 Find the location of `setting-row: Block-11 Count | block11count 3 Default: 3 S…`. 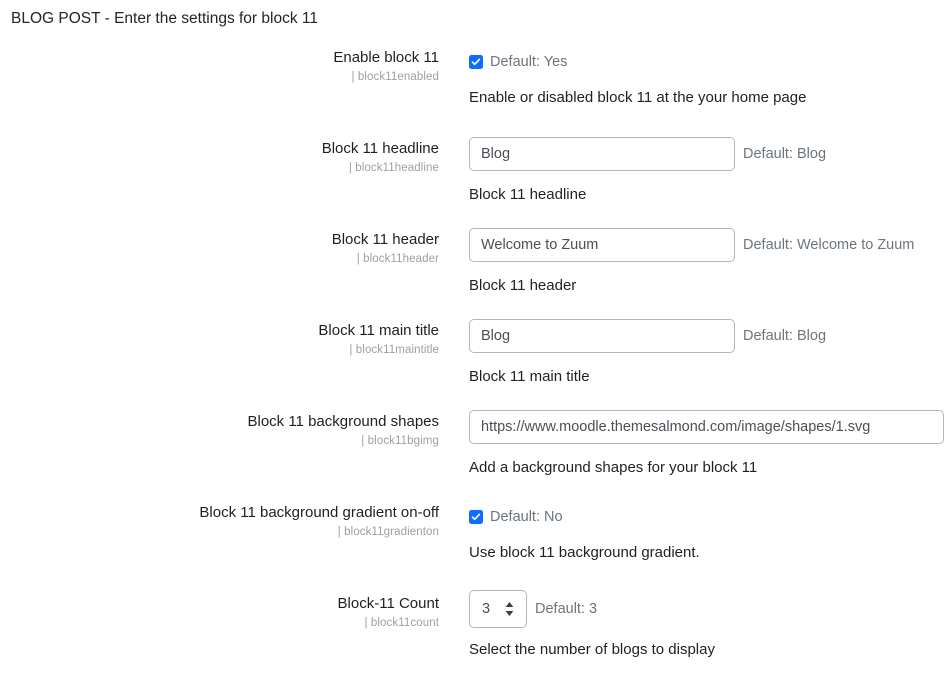

setting-row: Block-11 Count | block11count 3 Default: 3 S… is located at coordinates (475, 632).